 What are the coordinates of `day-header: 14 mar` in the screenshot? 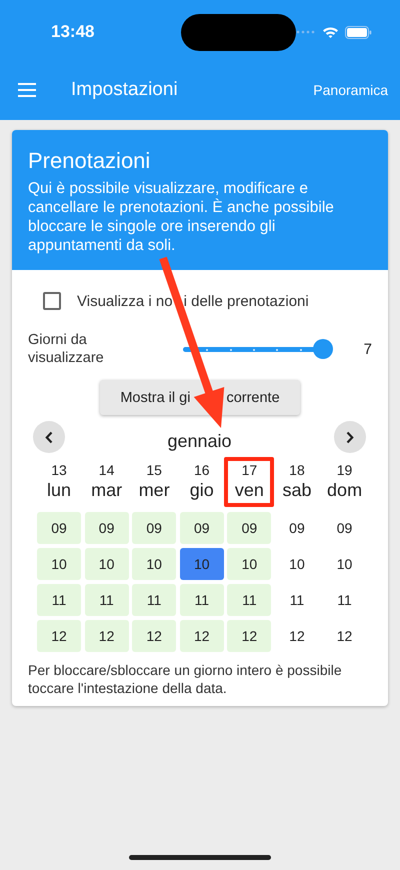 It's located at (107, 482).